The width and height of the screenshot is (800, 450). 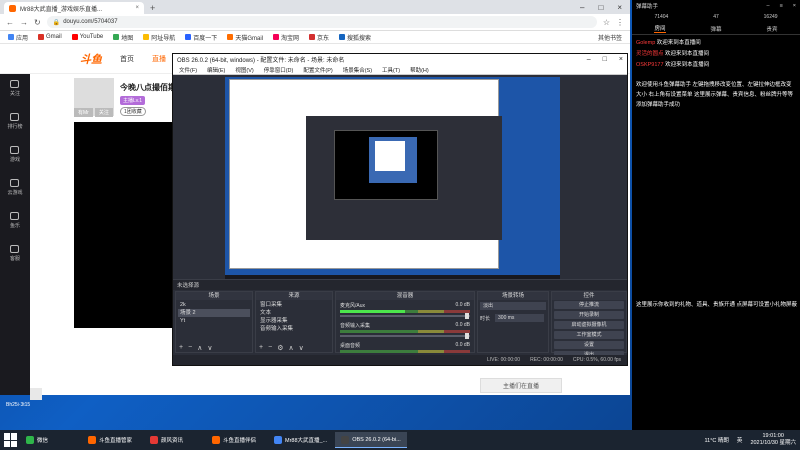 I want to click on channel-db: 0.0 dB, so click(x=462, y=305).